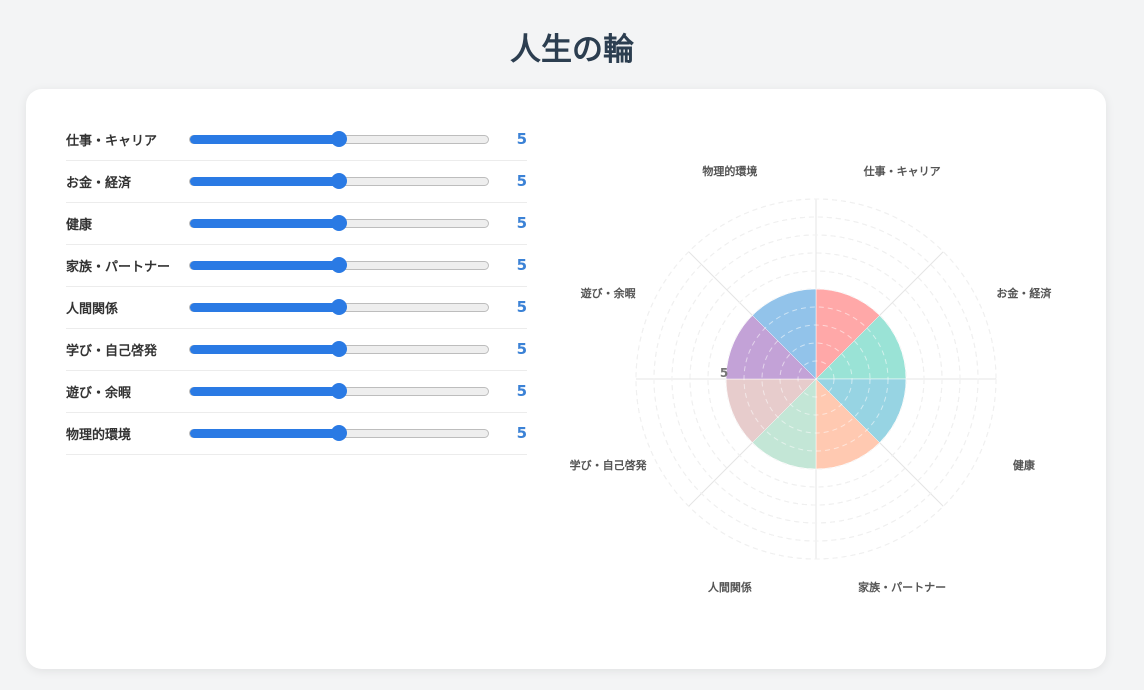 This screenshot has width=1144, height=690. What do you see at coordinates (1024, 293) in the screenshot?
I see `category-label: お金・経済` at bounding box center [1024, 293].